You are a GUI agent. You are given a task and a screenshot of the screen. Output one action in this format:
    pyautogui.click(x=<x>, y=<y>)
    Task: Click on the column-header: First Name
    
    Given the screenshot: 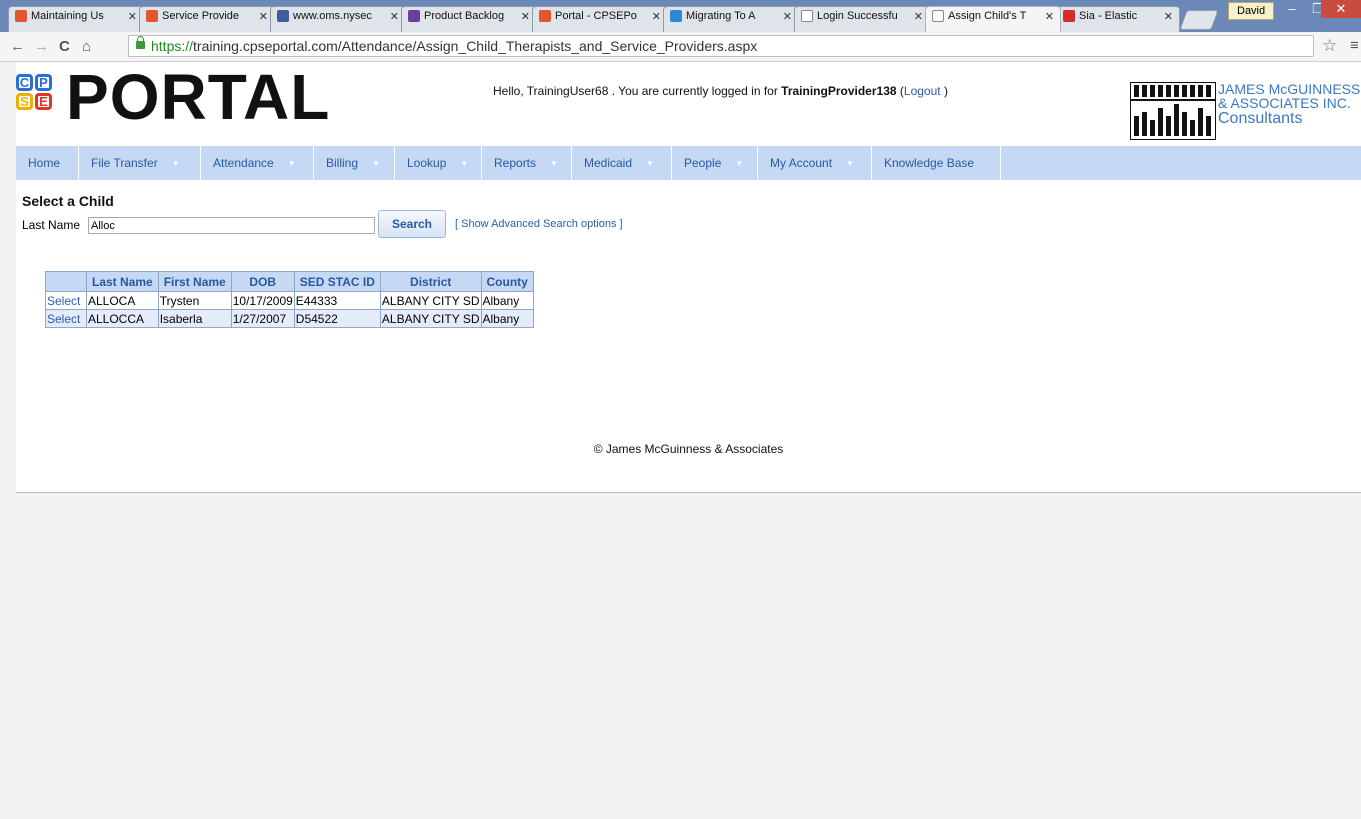 What is the action you would take?
    pyautogui.click(x=194, y=281)
    